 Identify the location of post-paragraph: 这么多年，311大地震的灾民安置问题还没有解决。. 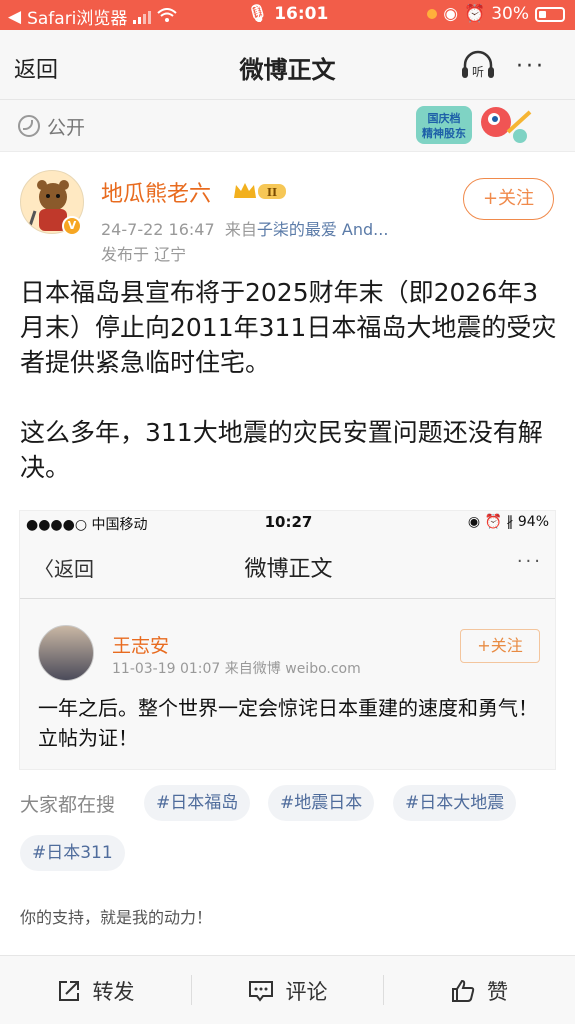
(281, 450).